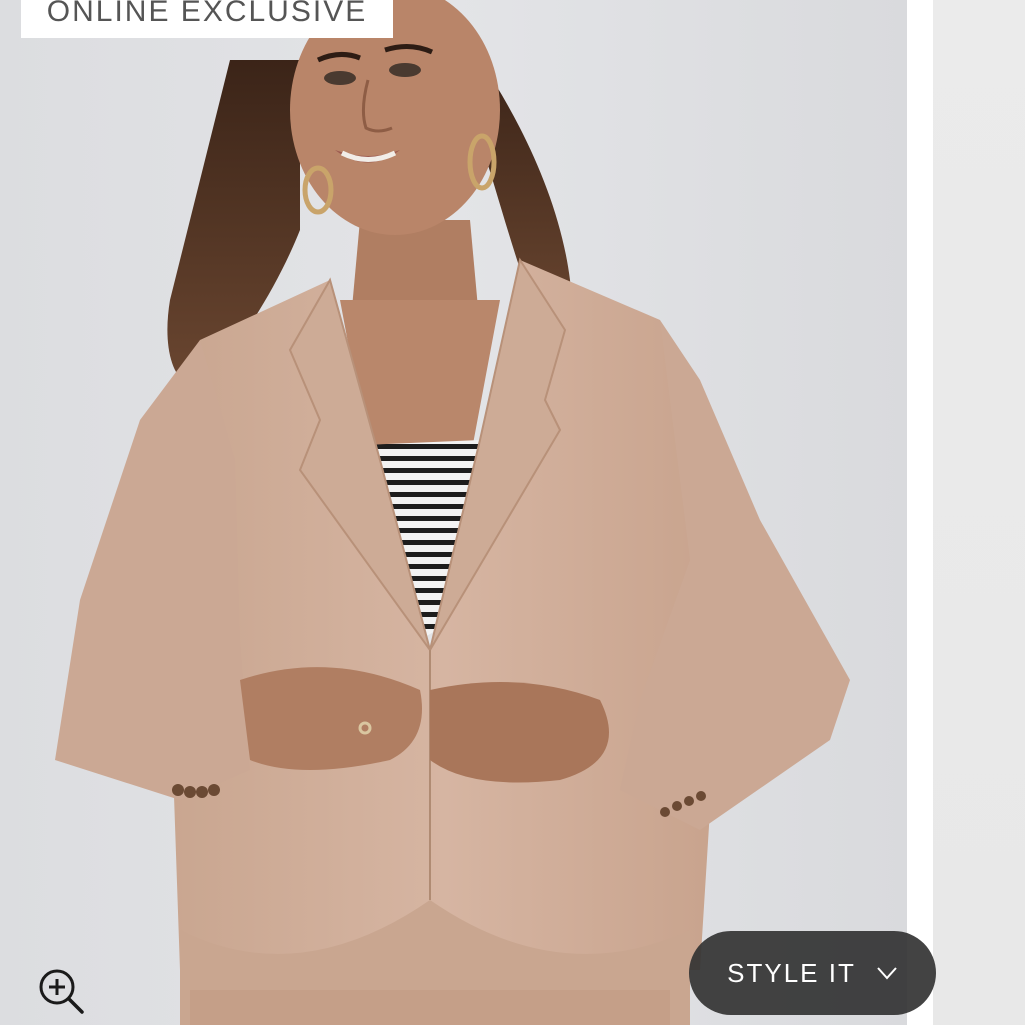  I want to click on online-exclusive-badge: ONLINE EXCLUSIVE, so click(207, 19).